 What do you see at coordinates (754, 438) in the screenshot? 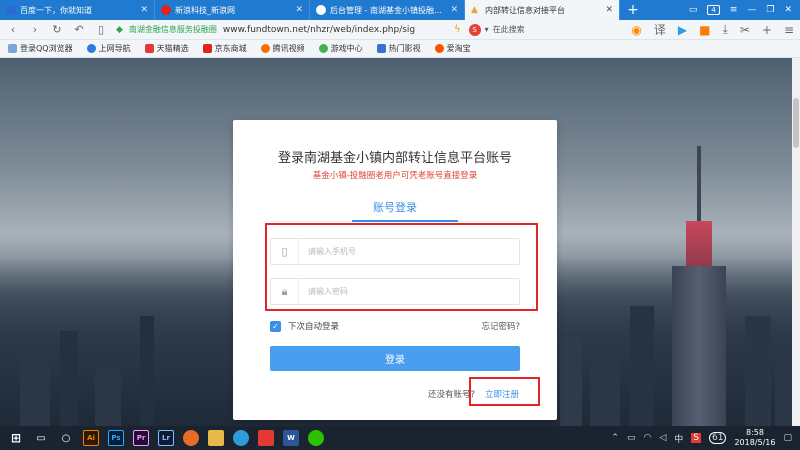
I see `clock: 8:58 2018/5/16` at bounding box center [754, 438].